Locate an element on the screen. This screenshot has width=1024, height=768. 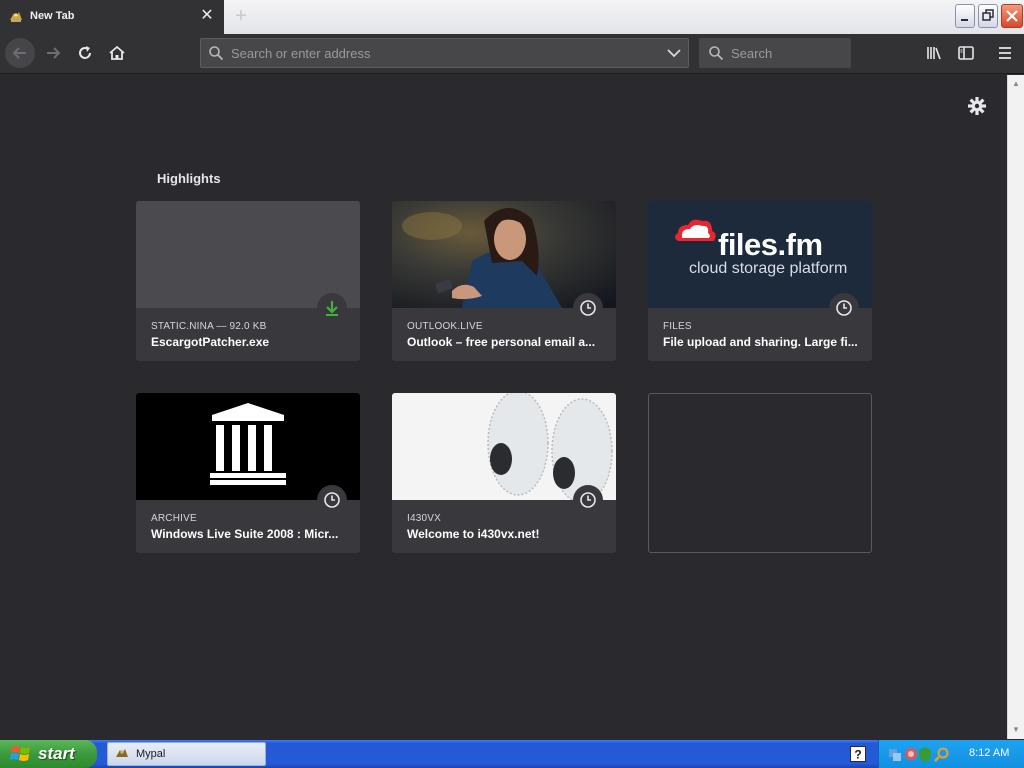
archive-temple-logo is located at coordinates (248, 444).